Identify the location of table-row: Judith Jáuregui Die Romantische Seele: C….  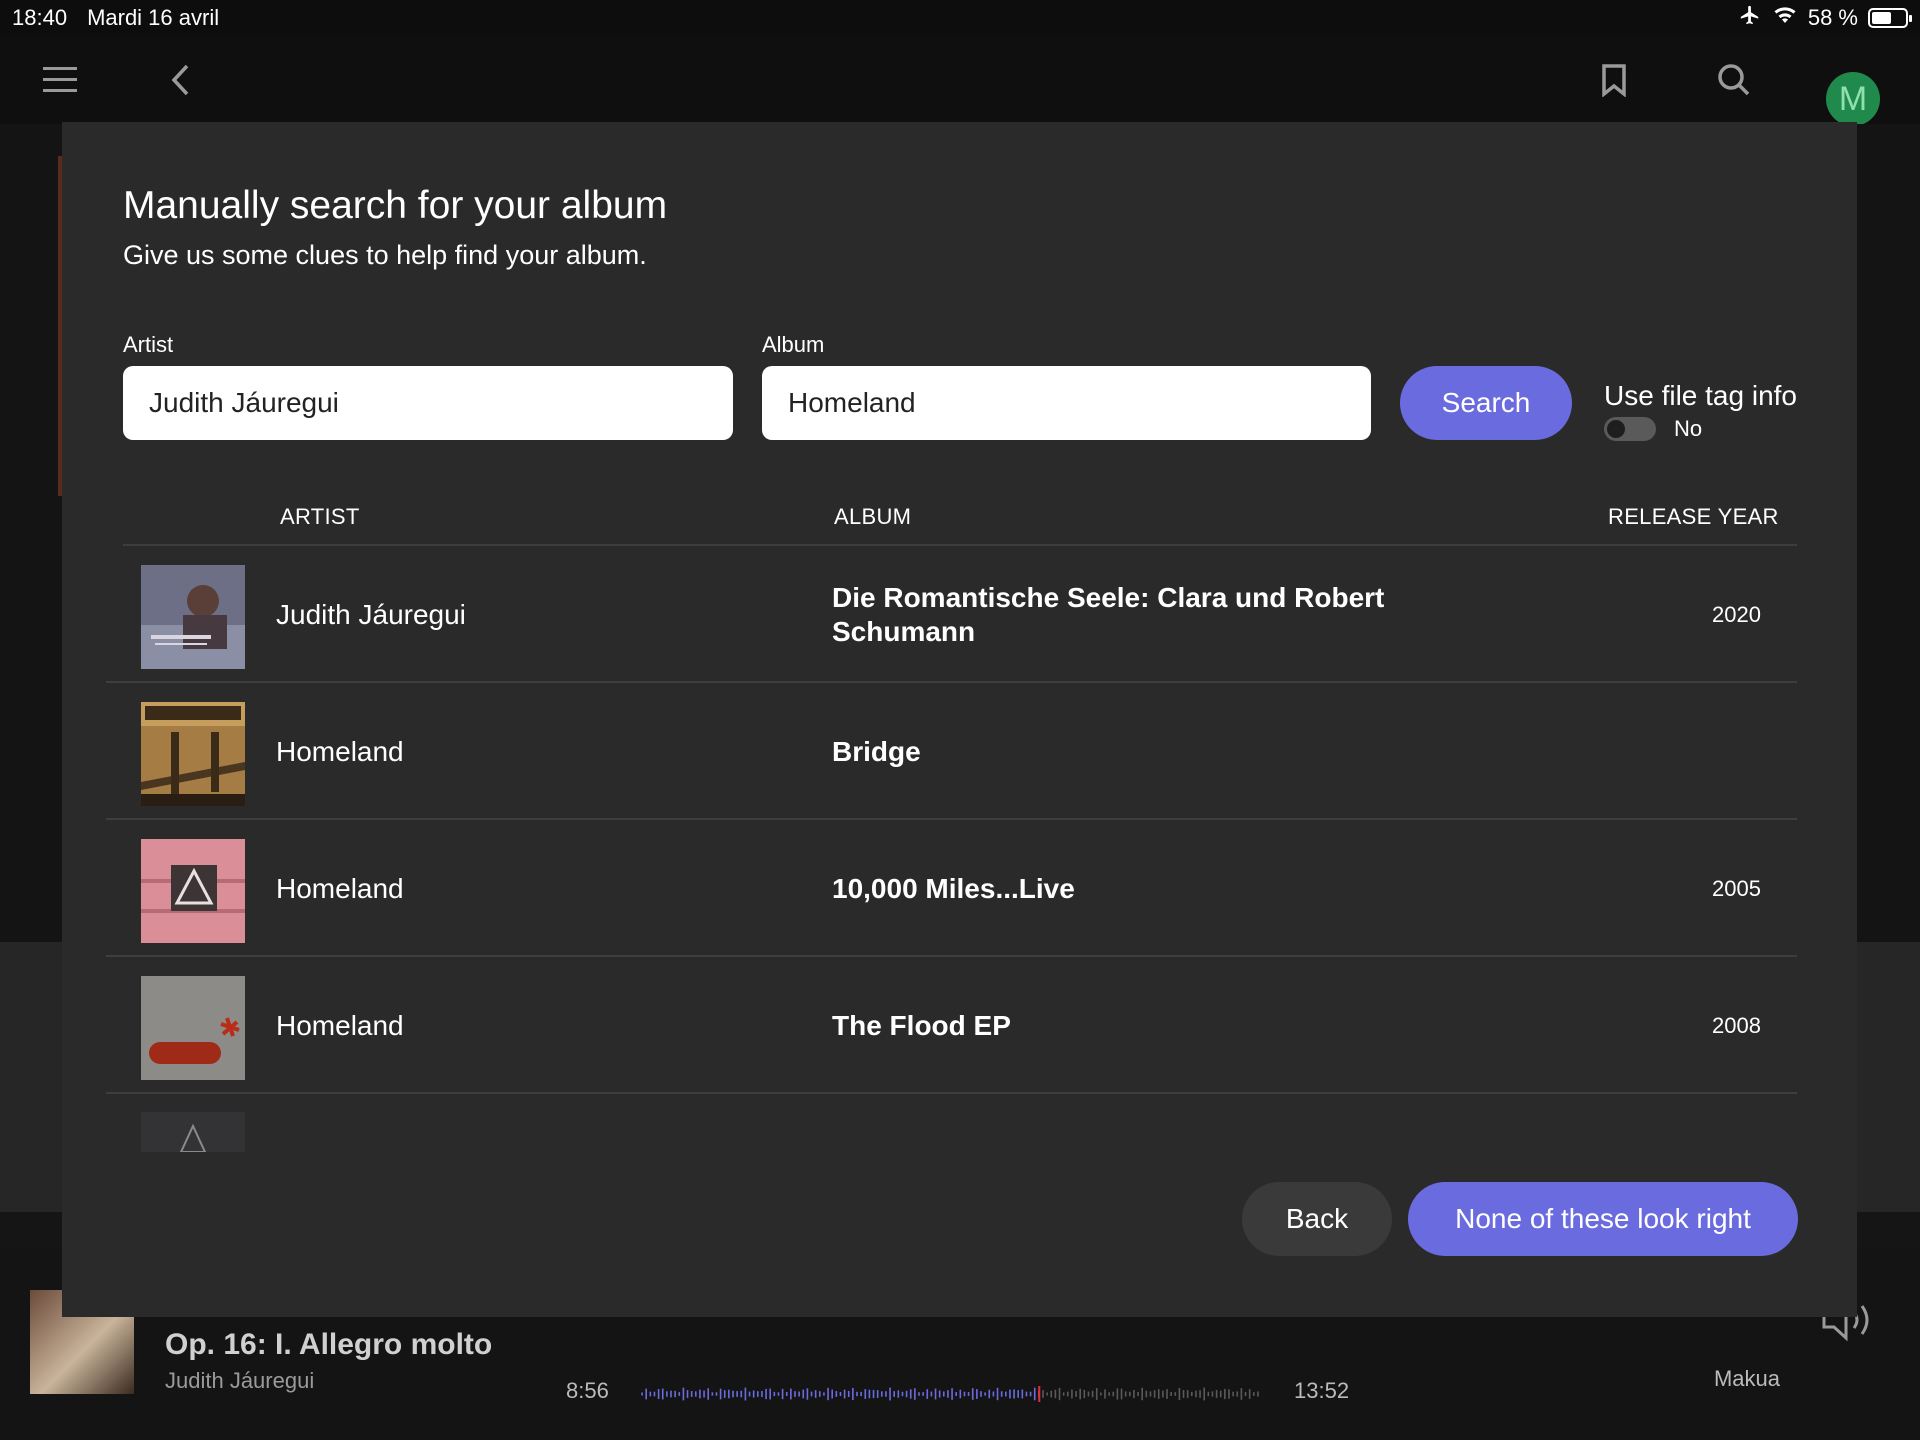
(951, 614).